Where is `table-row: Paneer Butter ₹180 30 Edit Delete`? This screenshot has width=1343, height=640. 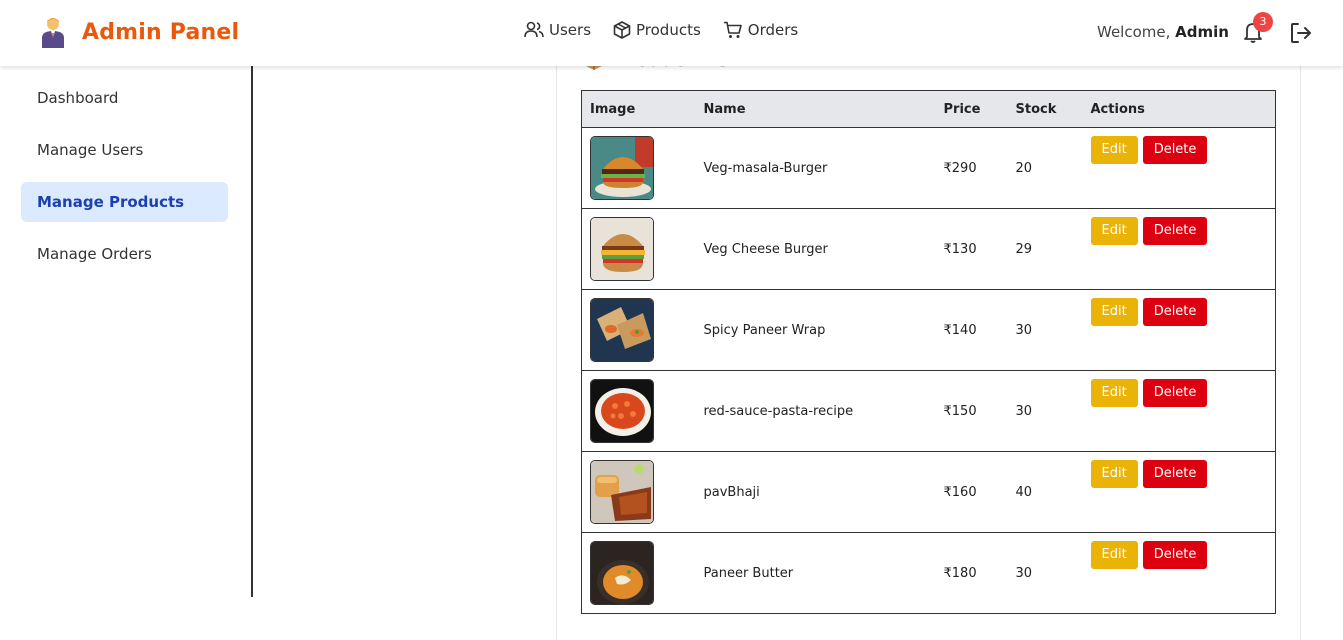
table-row: Paneer Butter ₹180 30 Edit Delete is located at coordinates (928, 573).